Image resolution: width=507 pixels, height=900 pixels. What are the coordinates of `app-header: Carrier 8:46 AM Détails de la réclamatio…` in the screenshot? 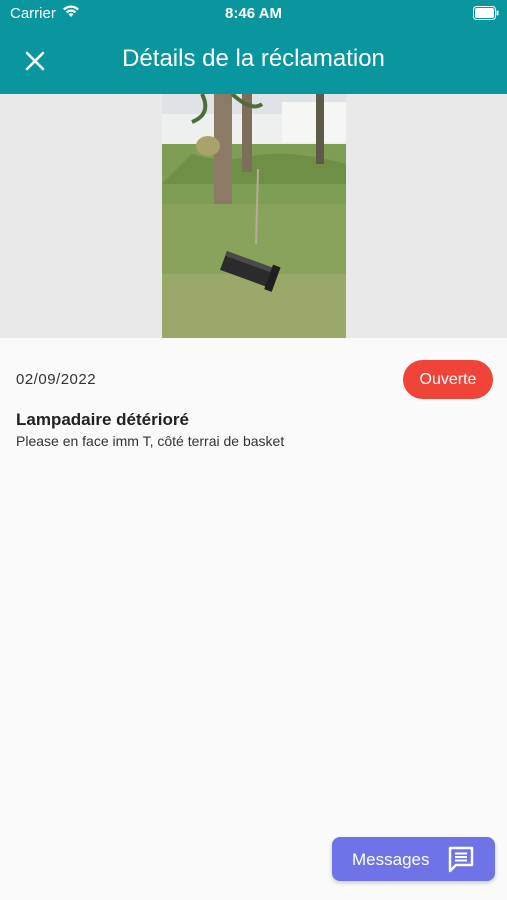 It's located at (253, 47).